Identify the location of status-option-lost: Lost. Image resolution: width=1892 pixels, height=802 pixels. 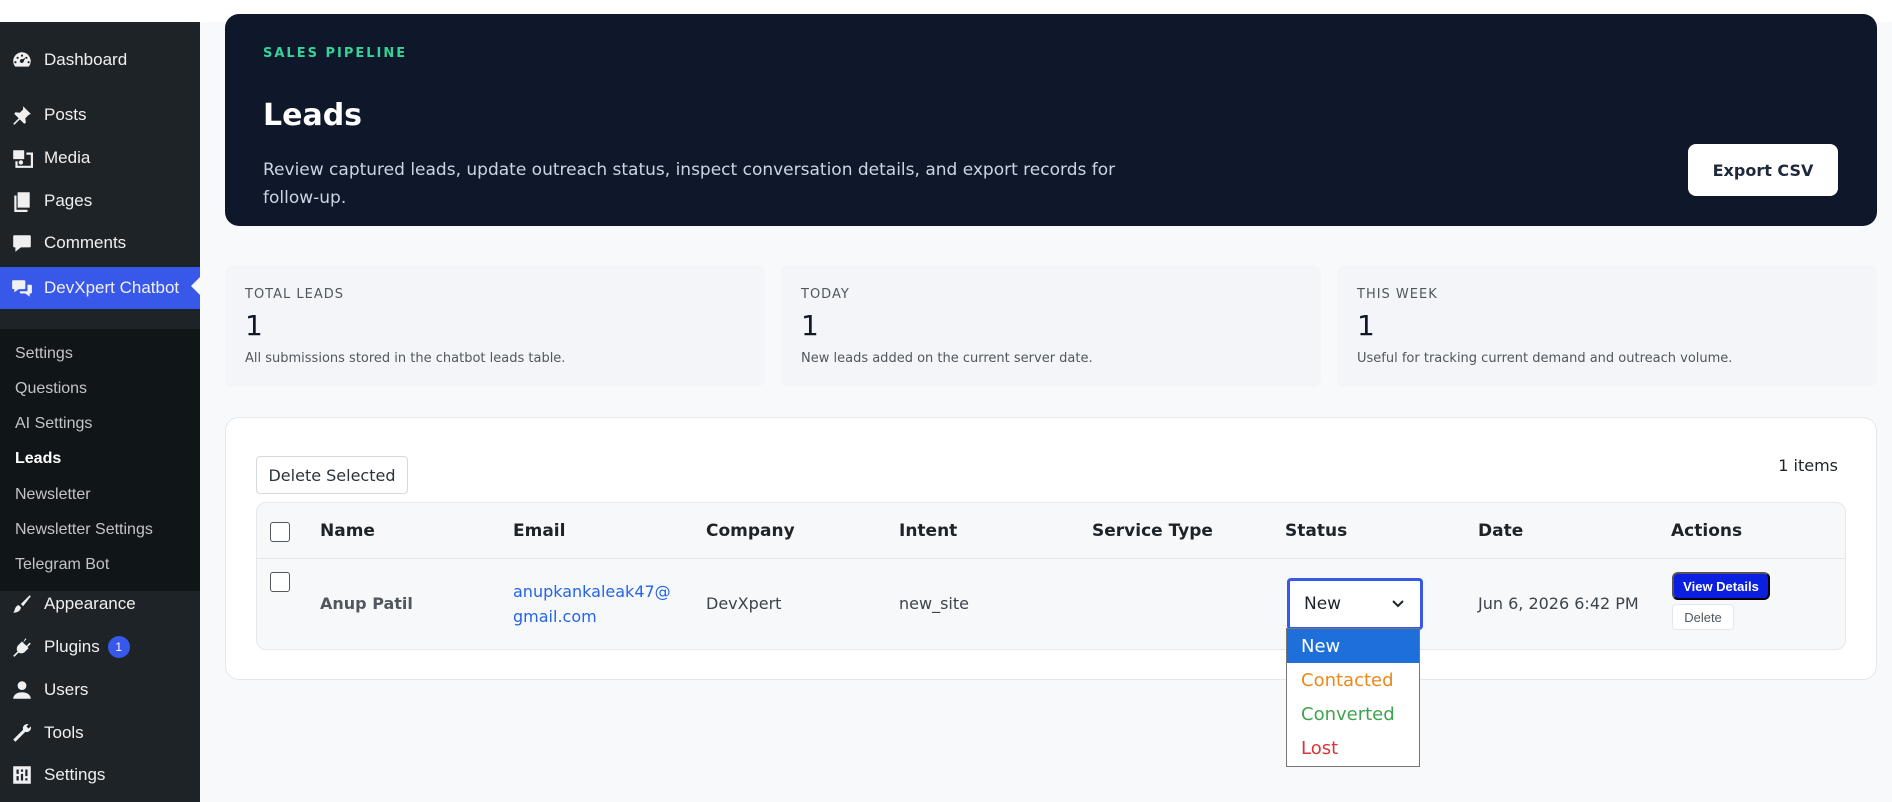
(1353, 748).